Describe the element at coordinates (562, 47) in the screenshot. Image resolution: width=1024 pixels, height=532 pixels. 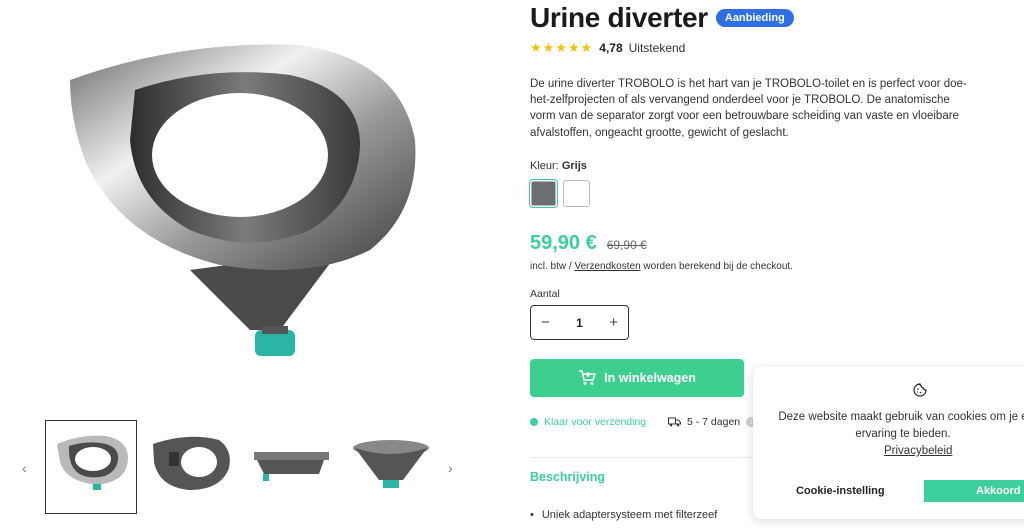
I see `star-rating-icon: ★★★★★` at that location.